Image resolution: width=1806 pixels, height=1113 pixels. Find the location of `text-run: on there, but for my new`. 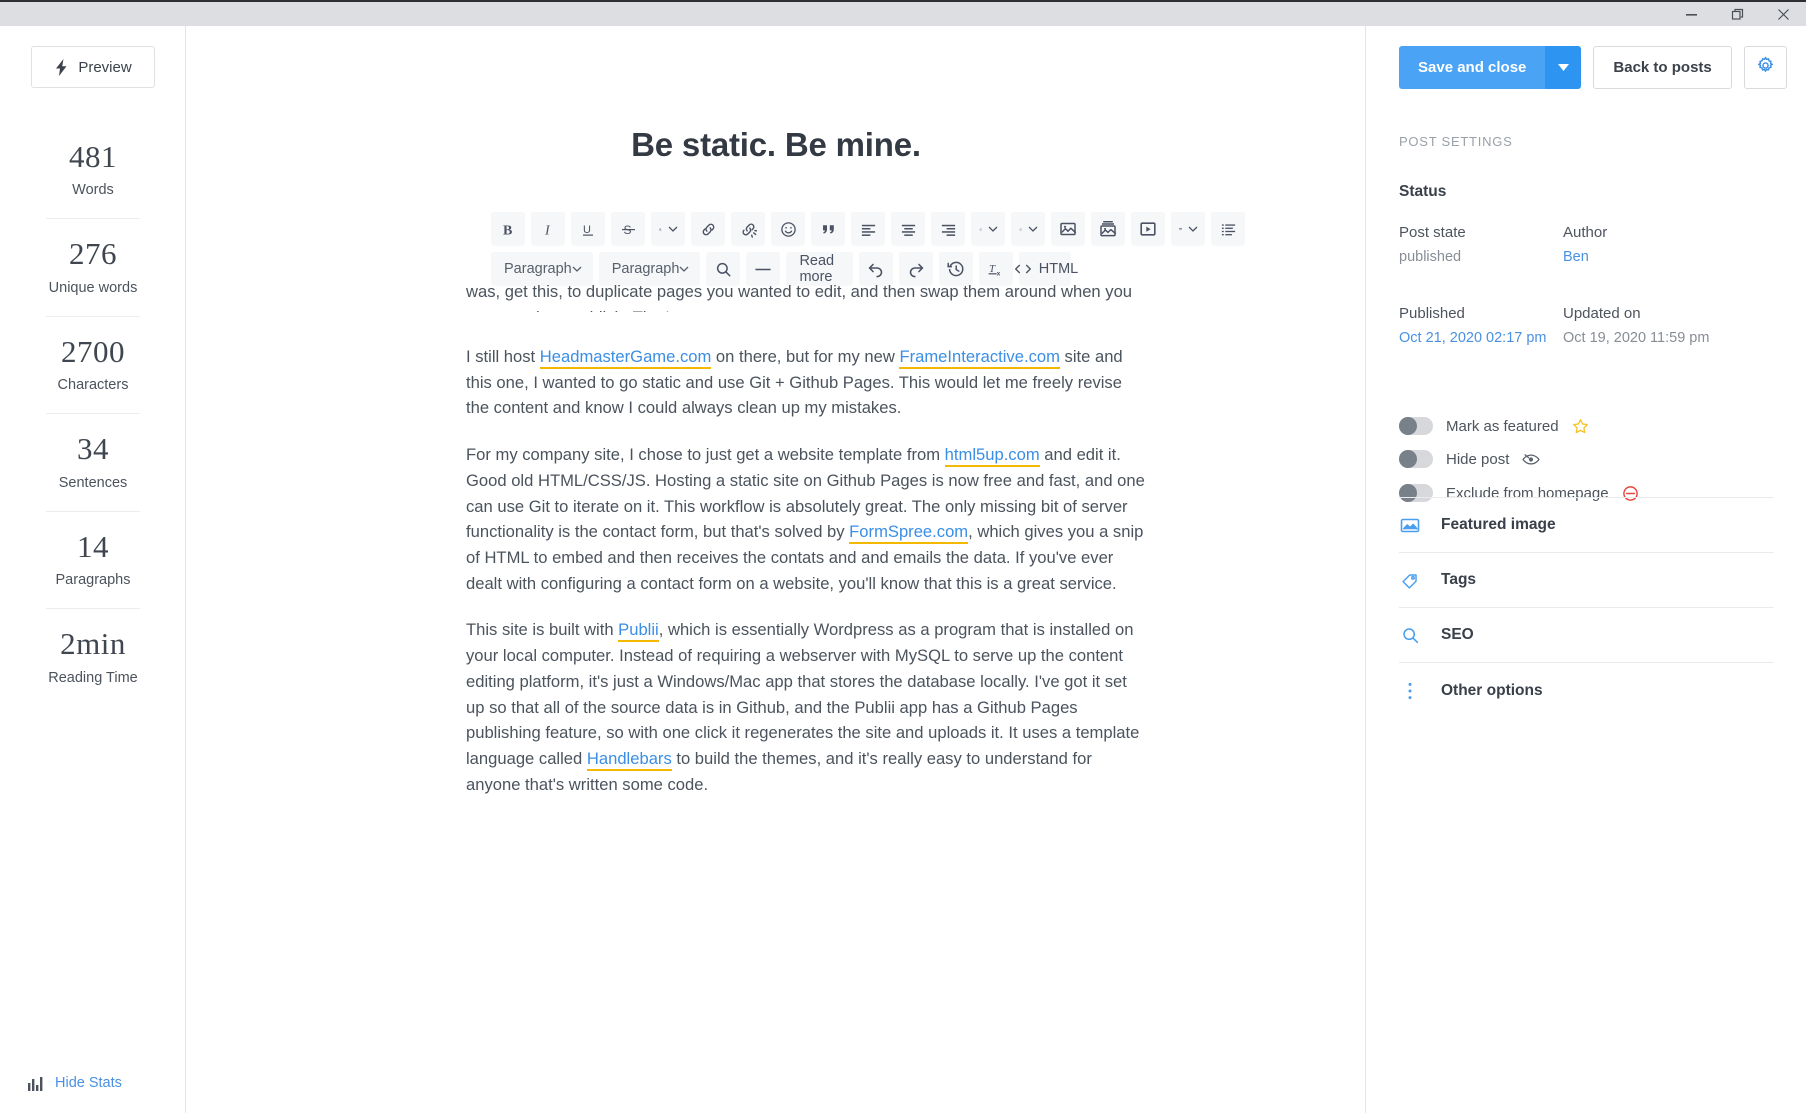

text-run: on there, but for my new is located at coordinates (805, 356).